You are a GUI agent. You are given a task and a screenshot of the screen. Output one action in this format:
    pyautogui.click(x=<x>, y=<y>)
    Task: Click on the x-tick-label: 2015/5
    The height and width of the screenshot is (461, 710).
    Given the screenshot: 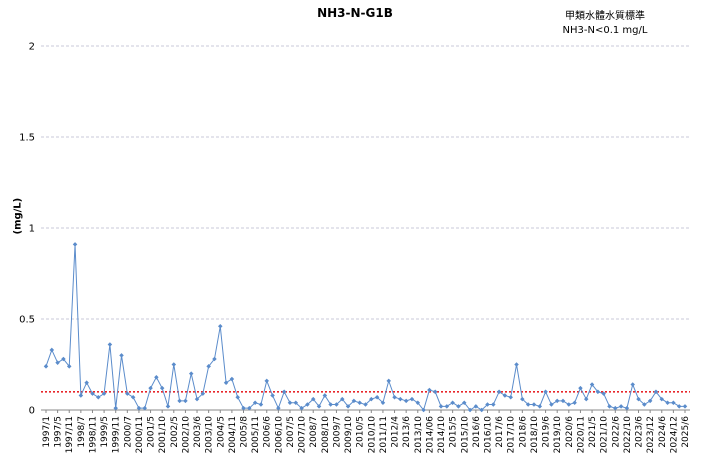 What is the action you would take?
    pyautogui.click(x=454, y=432)
    